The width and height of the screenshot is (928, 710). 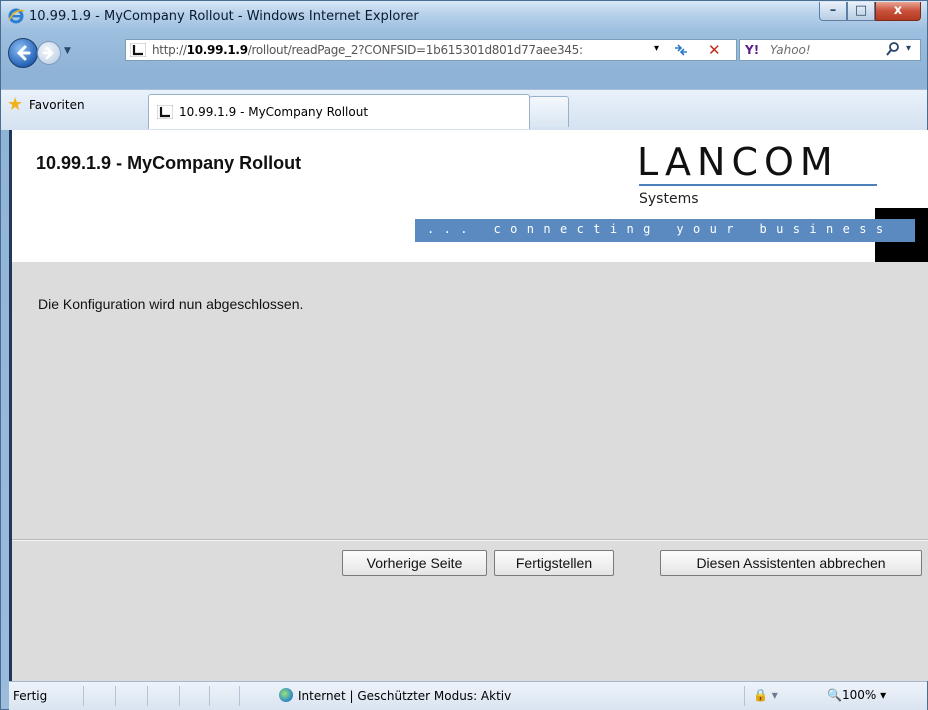 What do you see at coordinates (286, 695) in the screenshot?
I see `globe-icon` at bounding box center [286, 695].